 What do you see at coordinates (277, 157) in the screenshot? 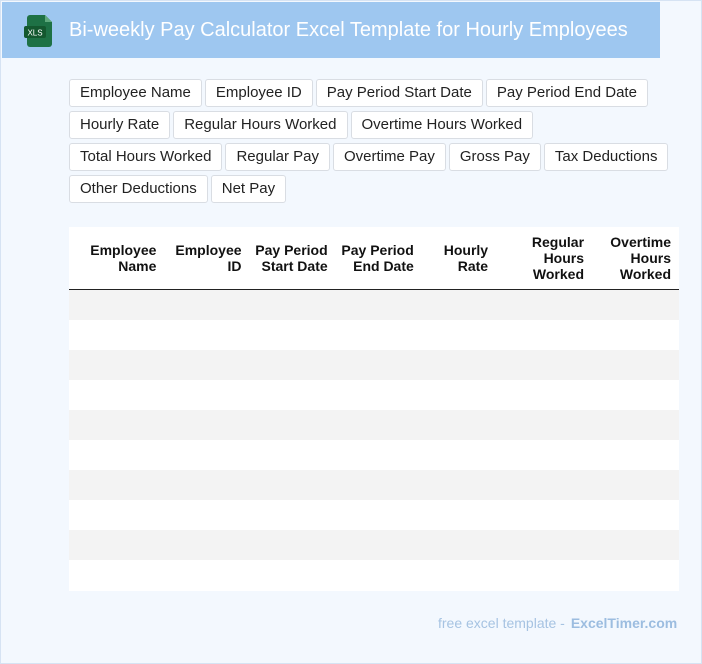
I see `field-tag: Regular Pay` at bounding box center [277, 157].